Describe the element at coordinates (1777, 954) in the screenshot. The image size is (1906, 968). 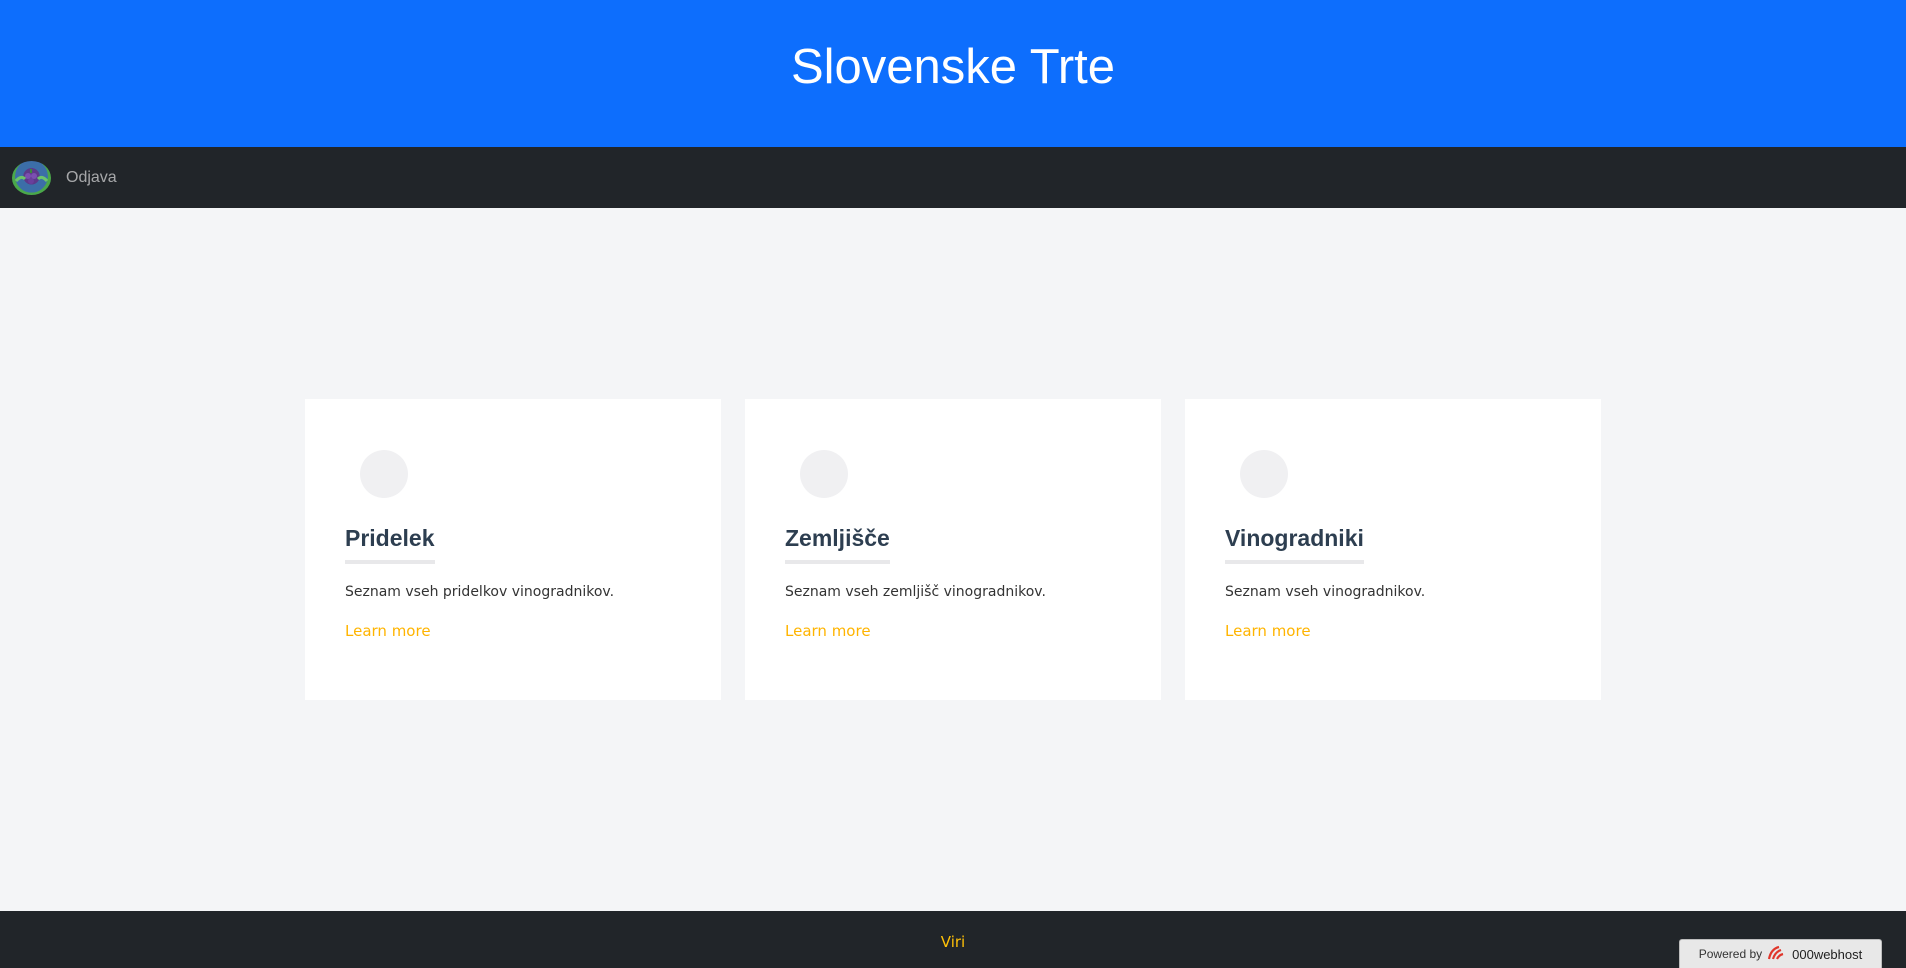
I see `webhost-logo-icon` at that location.